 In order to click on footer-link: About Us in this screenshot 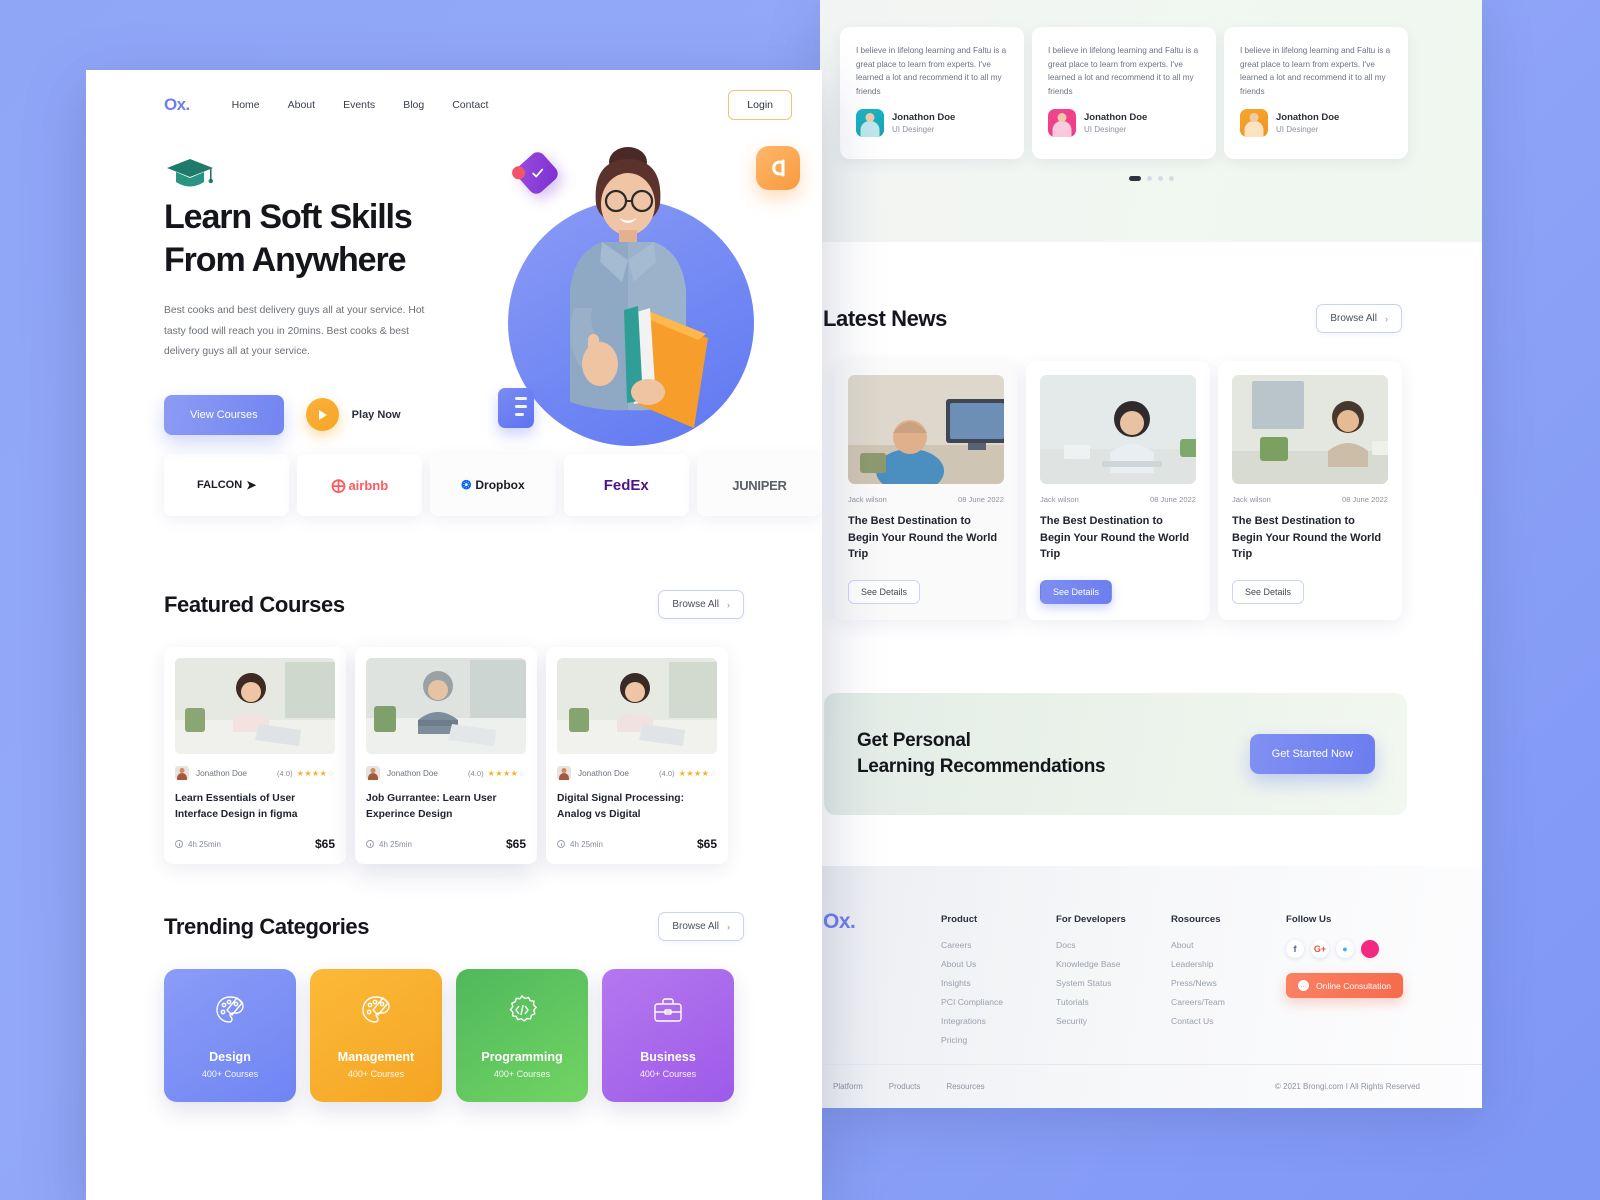, I will do `click(998, 964)`.